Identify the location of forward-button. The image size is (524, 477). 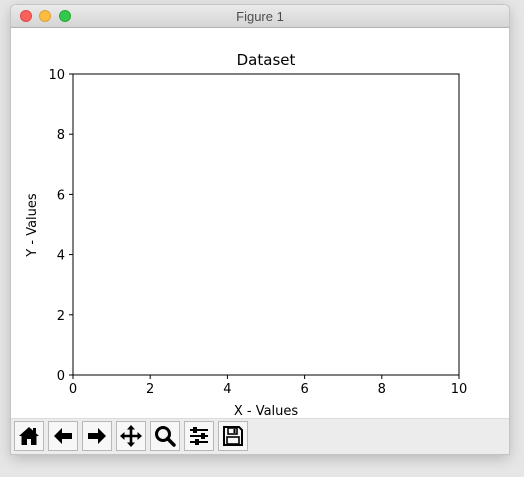
(97, 436).